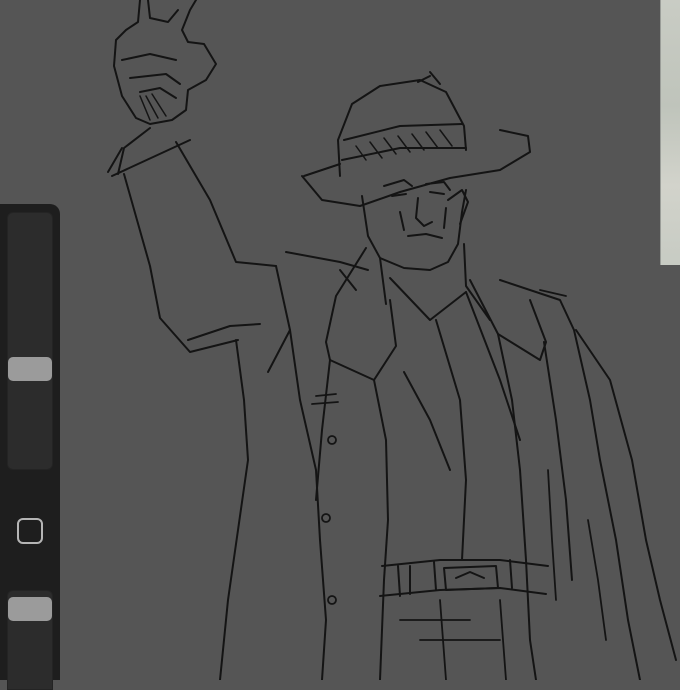 This screenshot has height=690, width=680. I want to click on tool-sidebar, so click(30, 447).